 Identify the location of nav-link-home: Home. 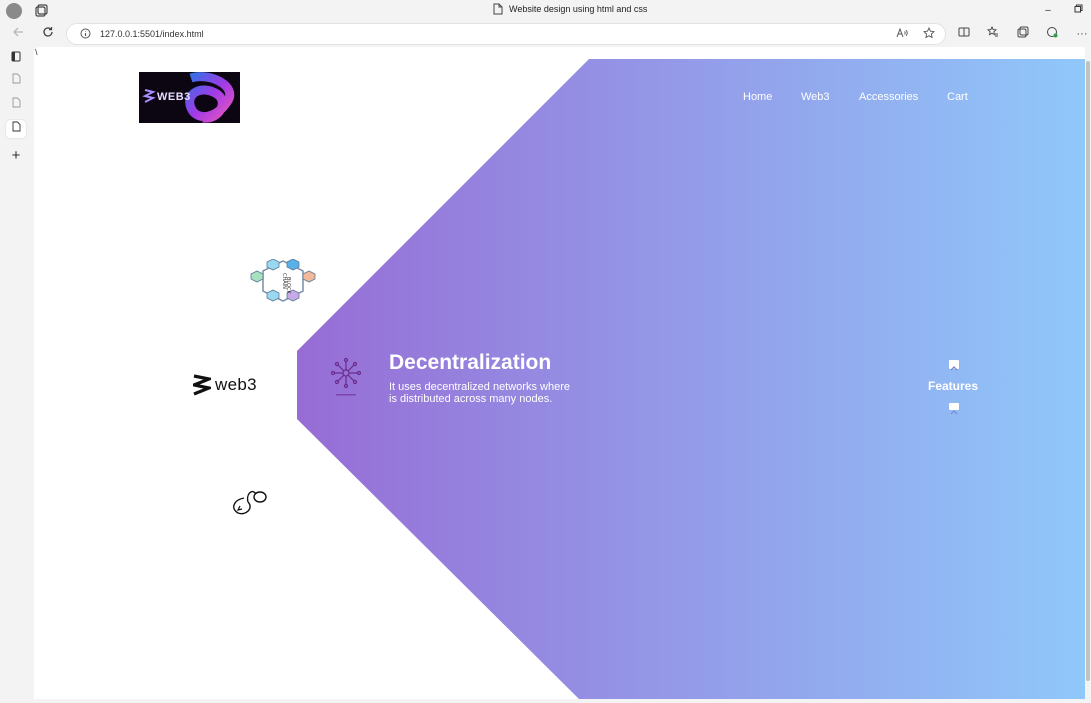
(757, 97).